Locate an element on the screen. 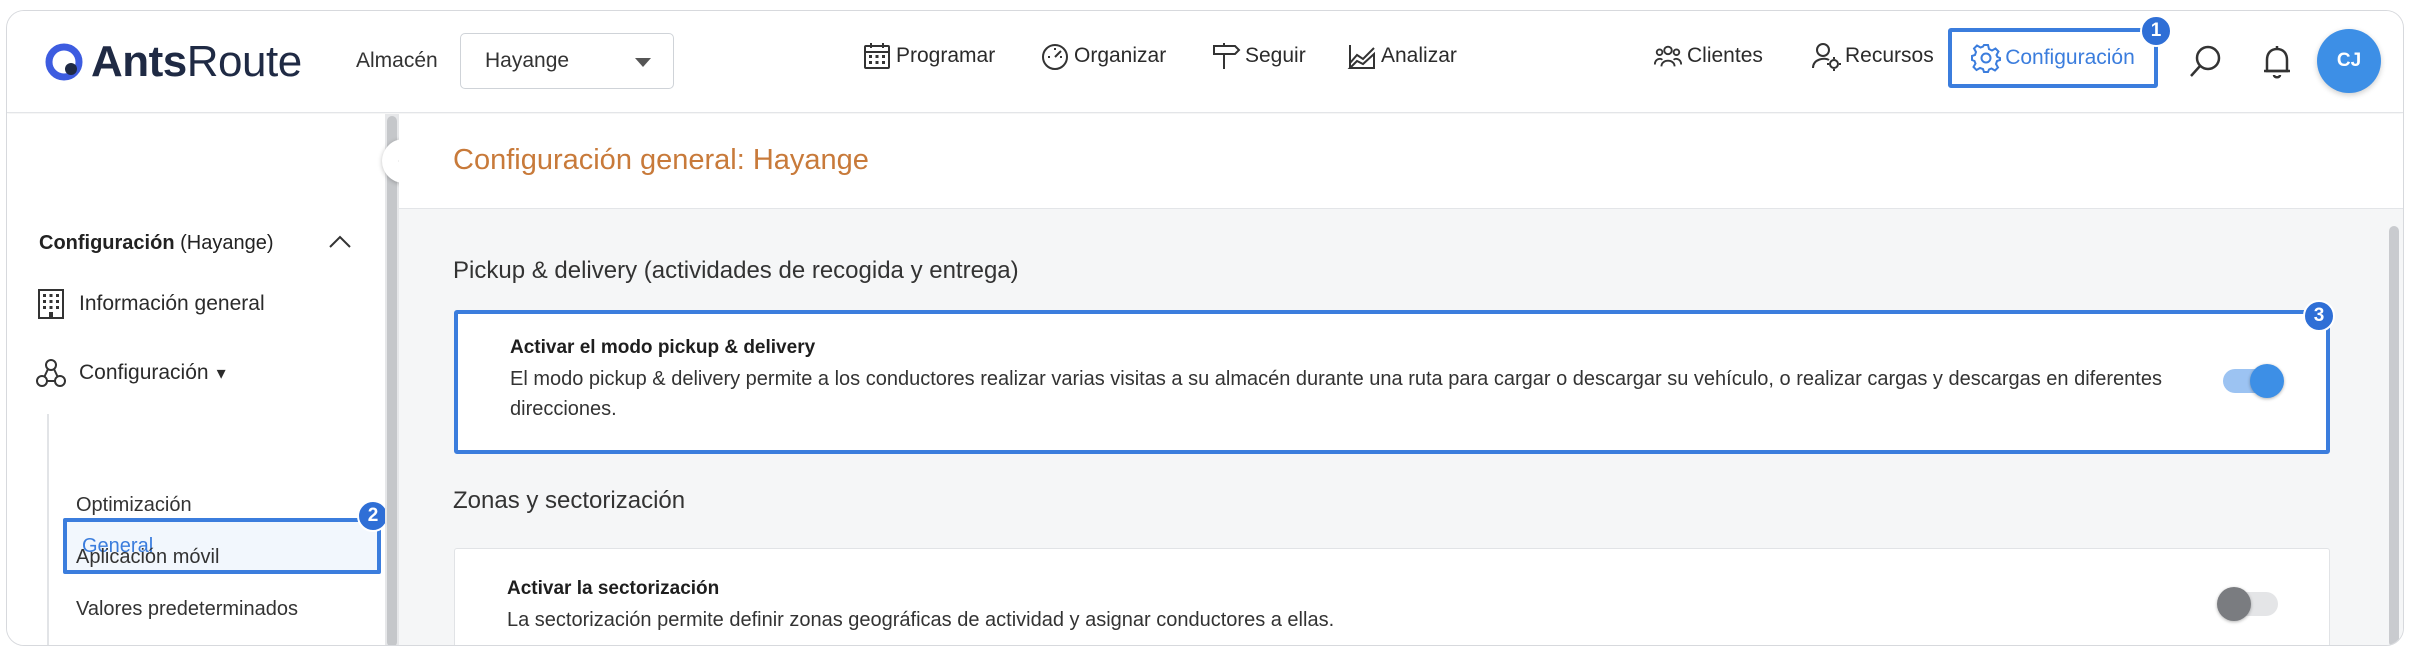  nav-configuracion: Configuración is located at coordinates (2053, 58).